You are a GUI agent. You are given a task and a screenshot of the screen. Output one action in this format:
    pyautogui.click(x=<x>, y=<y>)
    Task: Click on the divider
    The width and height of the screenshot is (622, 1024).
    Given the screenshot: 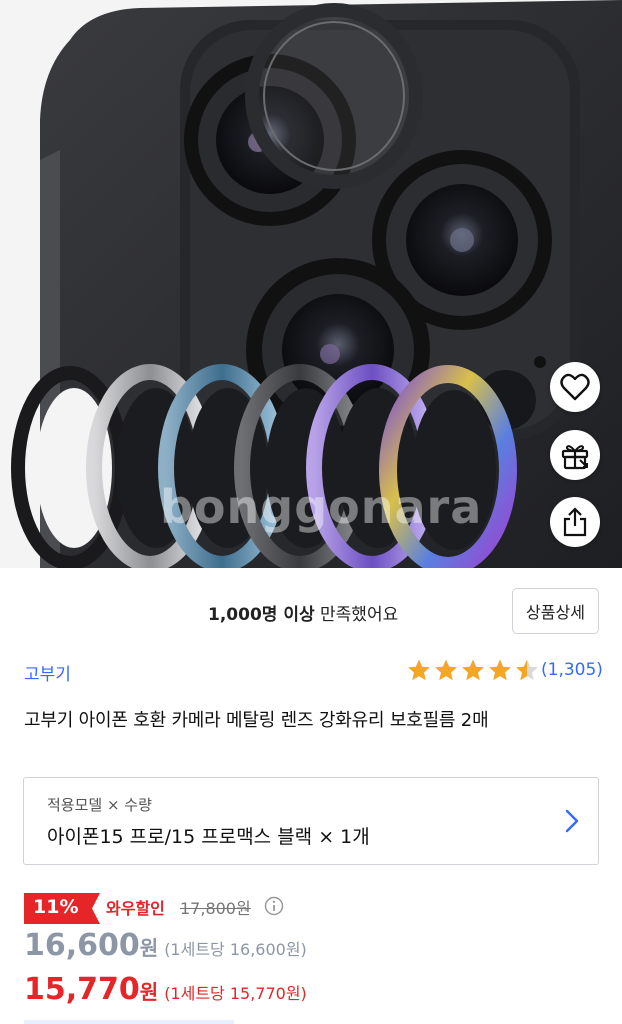 What is the action you would take?
    pyautogui.click(x=129, y=1022)
    